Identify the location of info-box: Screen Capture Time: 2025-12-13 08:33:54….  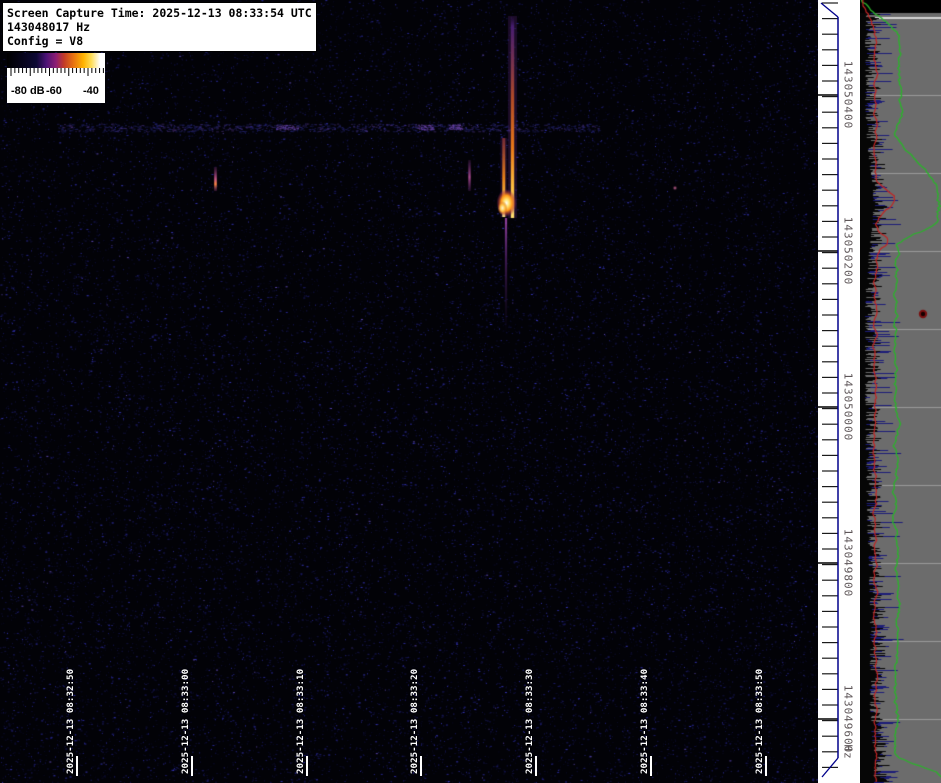
(159, 27).